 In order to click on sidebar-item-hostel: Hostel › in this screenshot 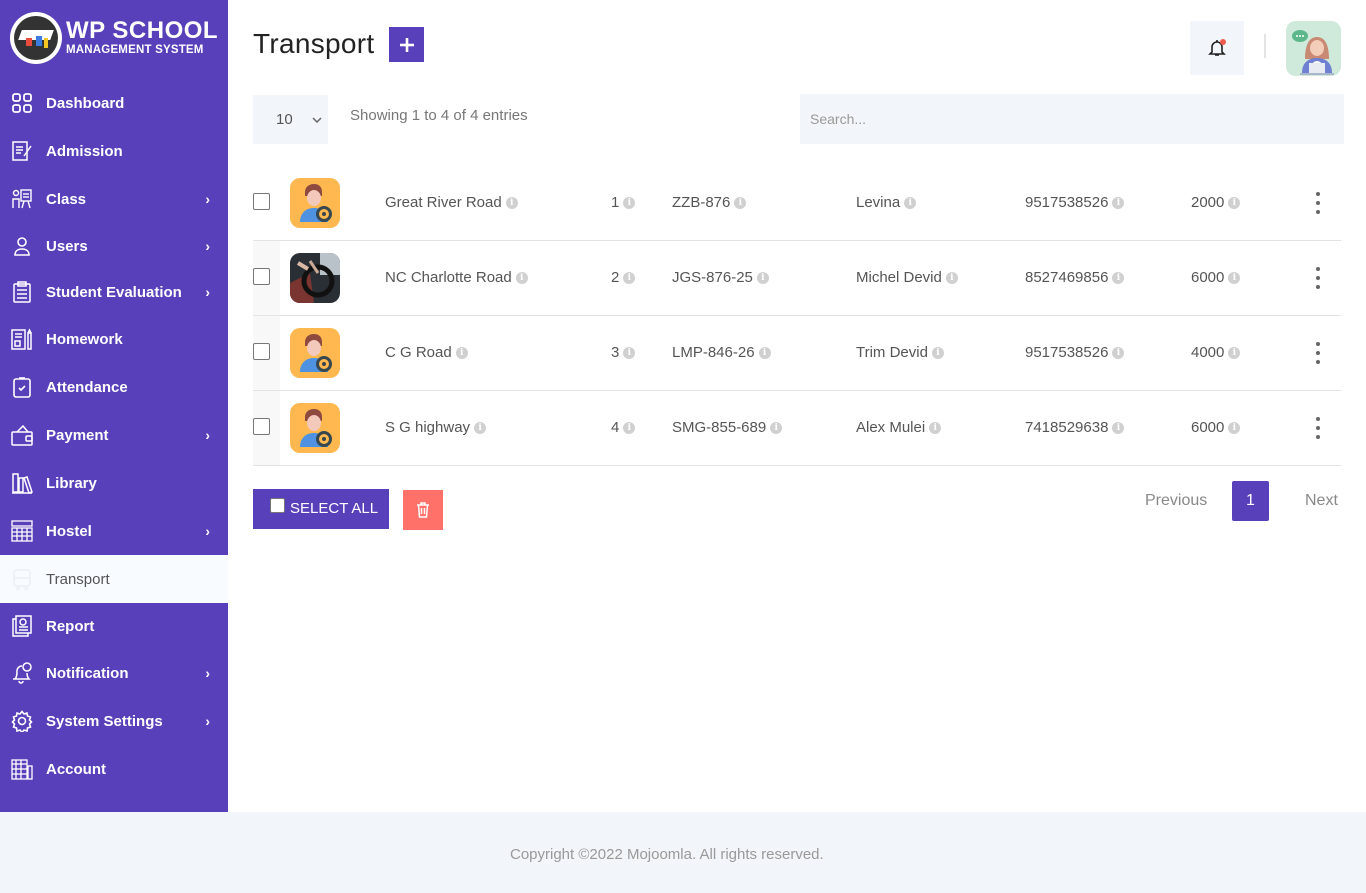, I will do `click(114, 531)`.